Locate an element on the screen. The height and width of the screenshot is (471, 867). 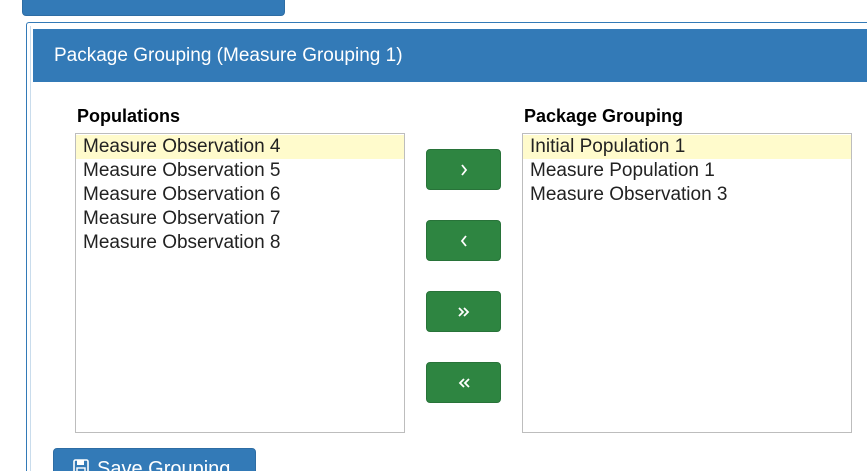
populations-label: Populations is located at coordinates (128, 116).